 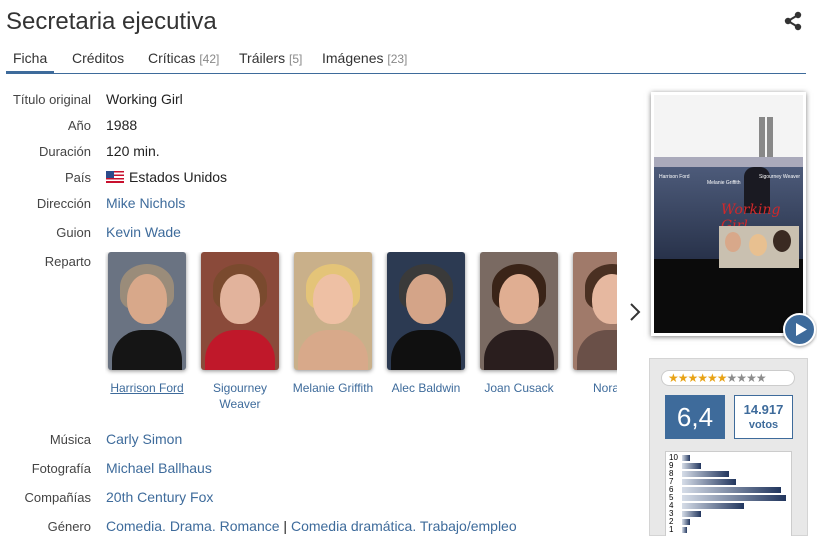 I want to click on year-value: 1988, so click(x=122, y=125).